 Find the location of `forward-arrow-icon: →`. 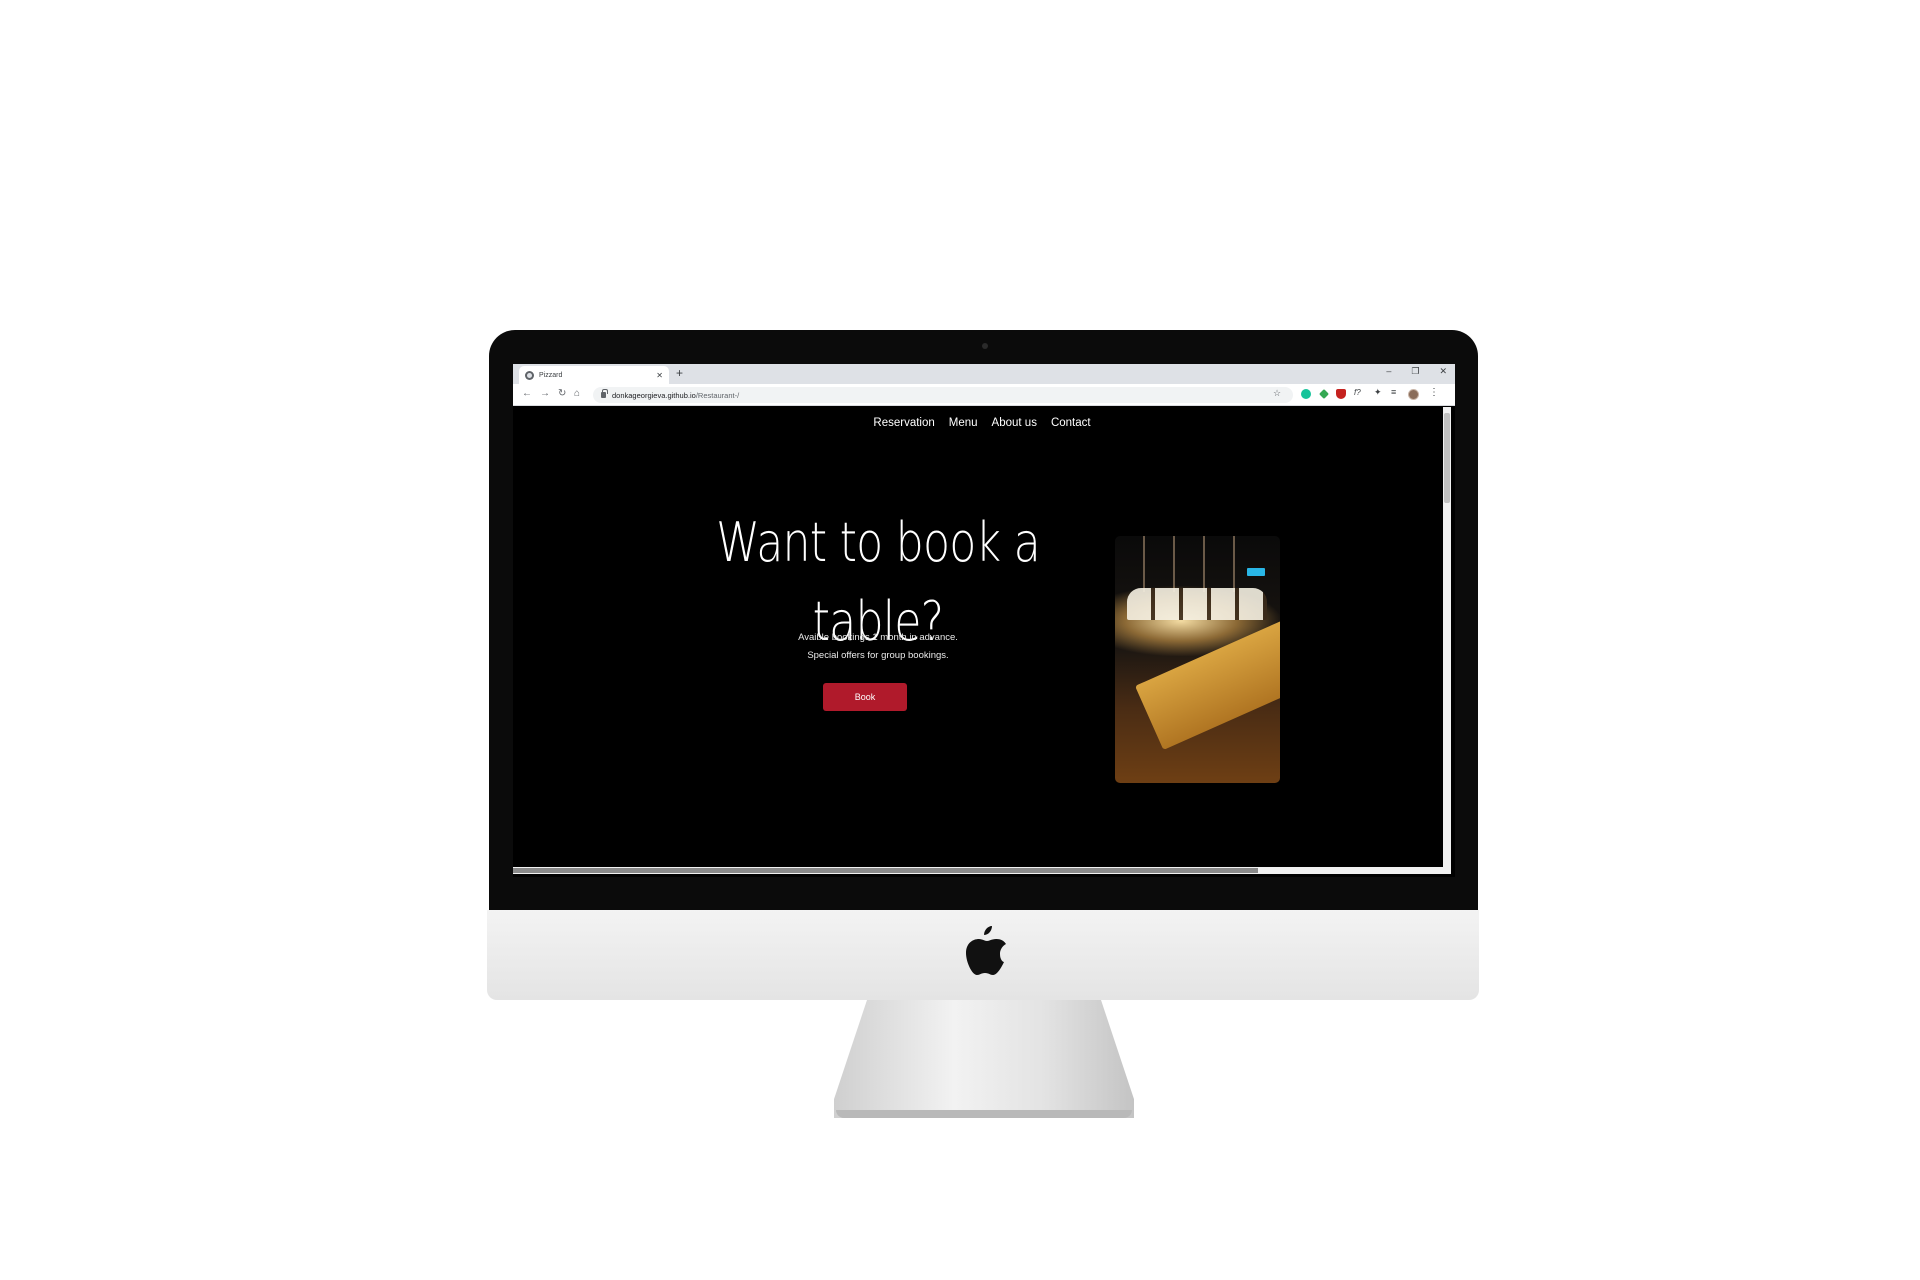

forward-arrow-icon: → is located at coordinates (545, 393).